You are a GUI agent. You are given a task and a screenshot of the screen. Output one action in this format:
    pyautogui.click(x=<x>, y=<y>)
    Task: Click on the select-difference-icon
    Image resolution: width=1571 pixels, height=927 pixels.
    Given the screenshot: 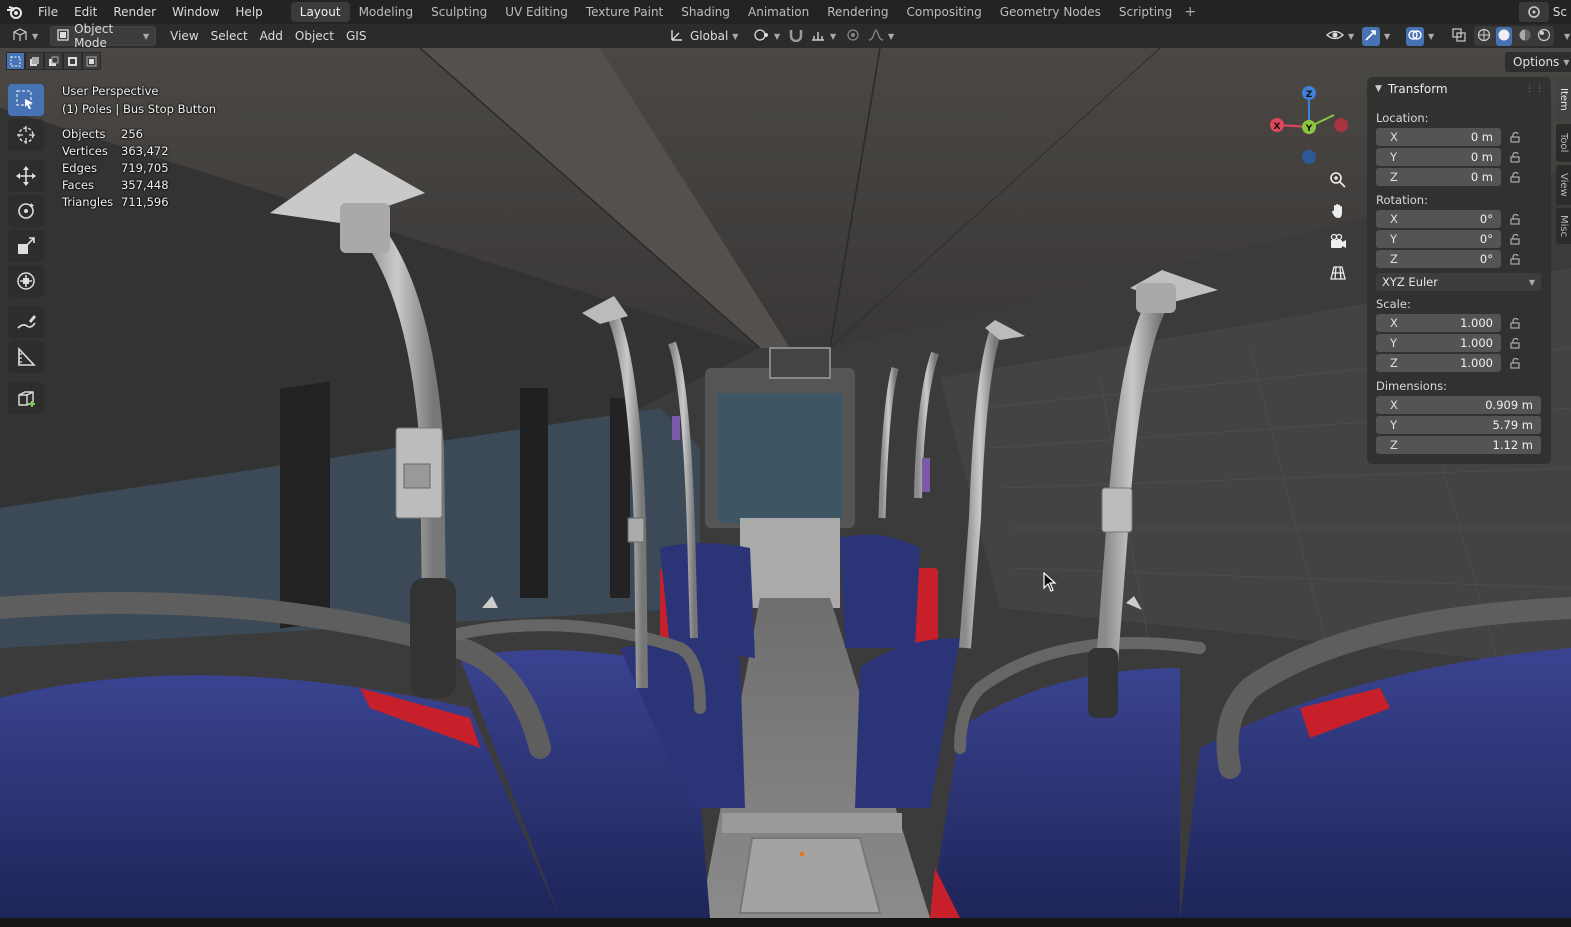 What is the action you would take?
    pyautogui.click(x=72, y=61)
    